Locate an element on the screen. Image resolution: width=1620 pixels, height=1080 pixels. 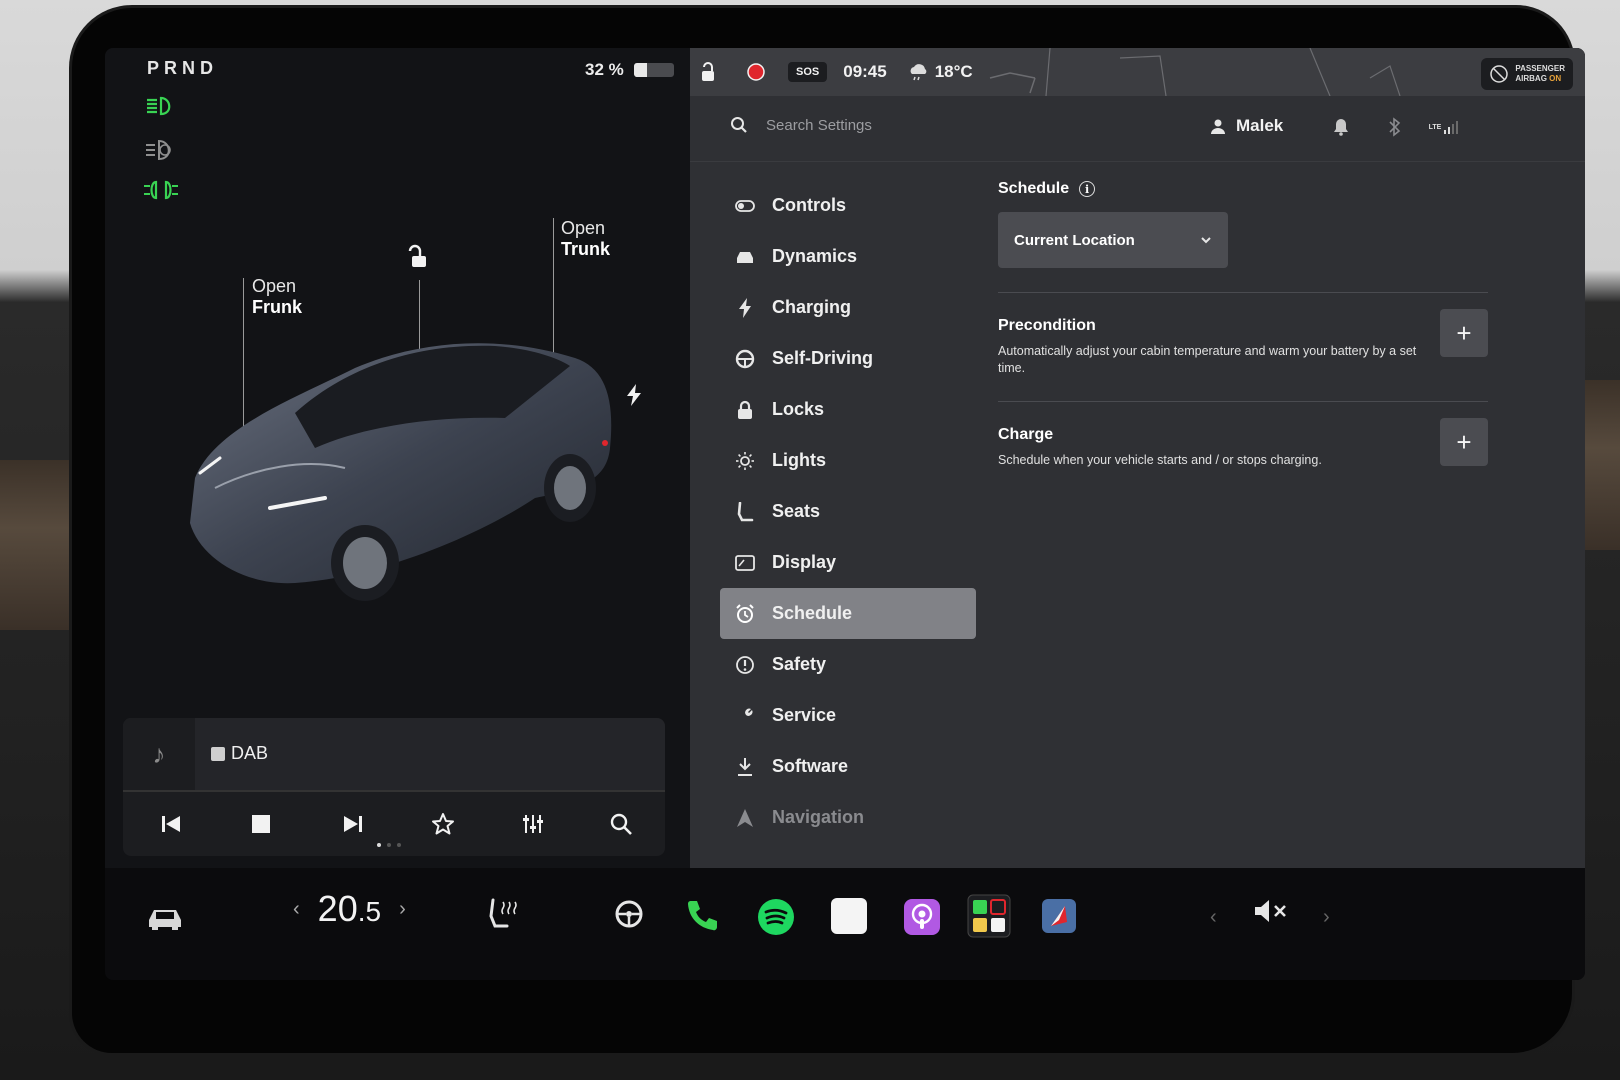
unlock-icon is located at coordinates (418, 257).